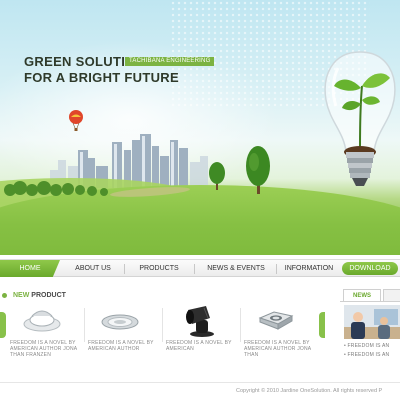  Describe the element at coordinates (372, 322) in the screenshot. I see `news-photo` at that location.